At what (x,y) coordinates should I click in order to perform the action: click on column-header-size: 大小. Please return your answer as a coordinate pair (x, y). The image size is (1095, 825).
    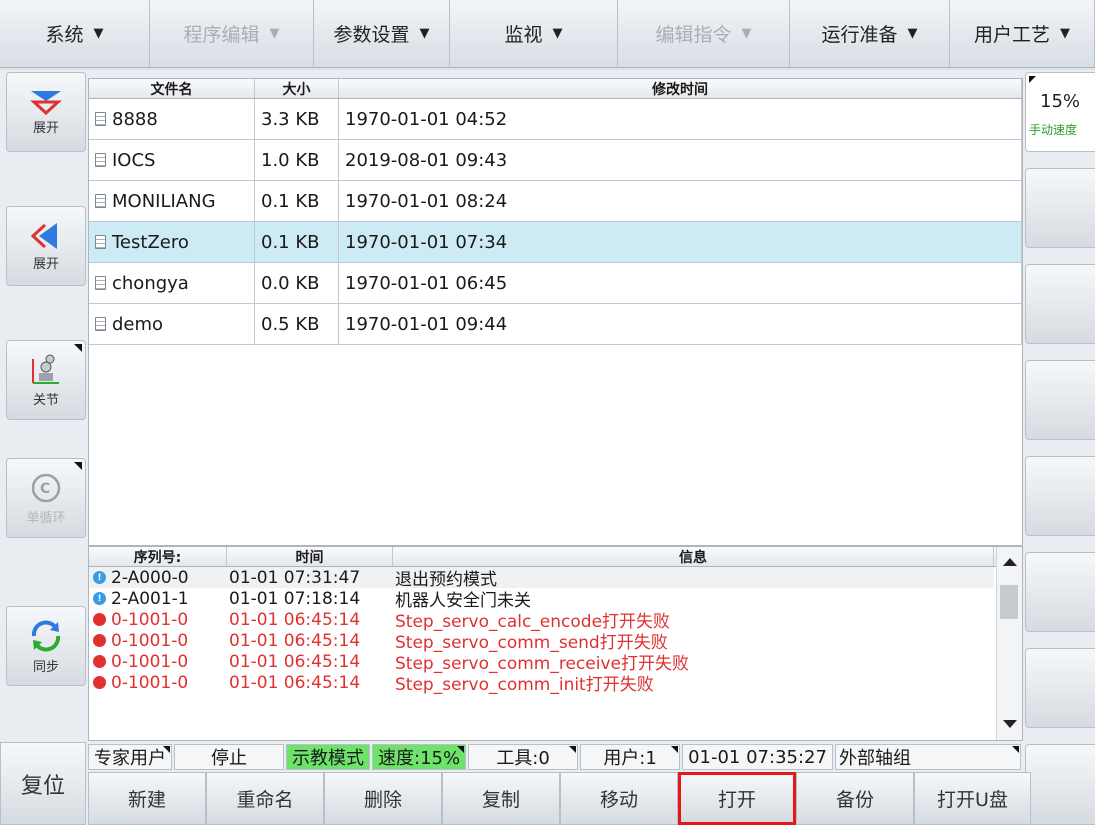
    Looking at the image, I should click on (297, 88).